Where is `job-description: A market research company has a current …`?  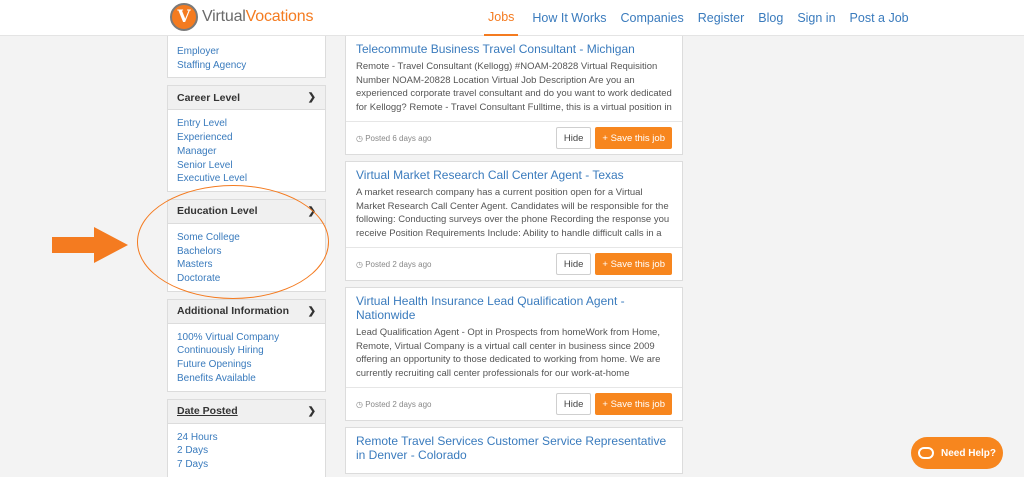 job-description: A market research company has a current … is located at coordinates (513, 213).